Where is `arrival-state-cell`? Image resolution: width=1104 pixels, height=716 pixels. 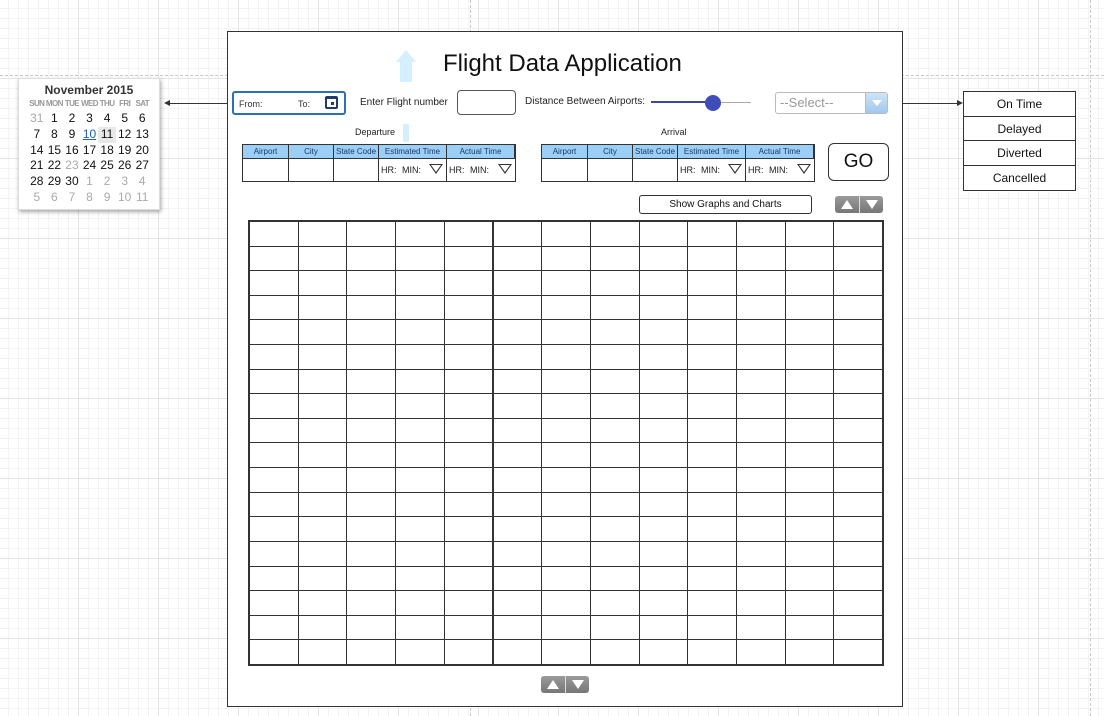
arrival-state-cell is located at coordinates (655, 170).